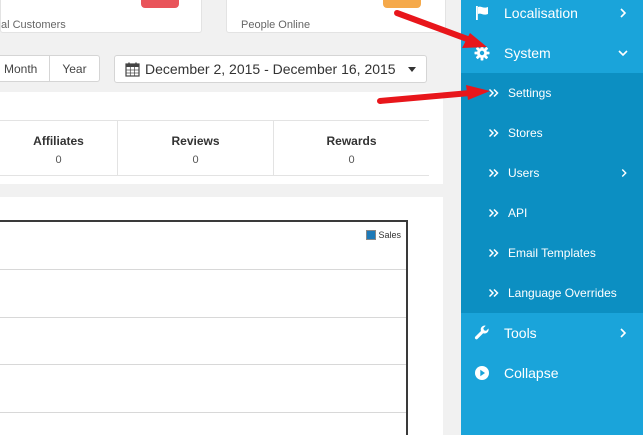 The image size is (643, 435). What do you see at coordinates (562, 293) in the screenshot?
I see `submenu-item-label: Language Overrides` at bounding box center [562, 293].